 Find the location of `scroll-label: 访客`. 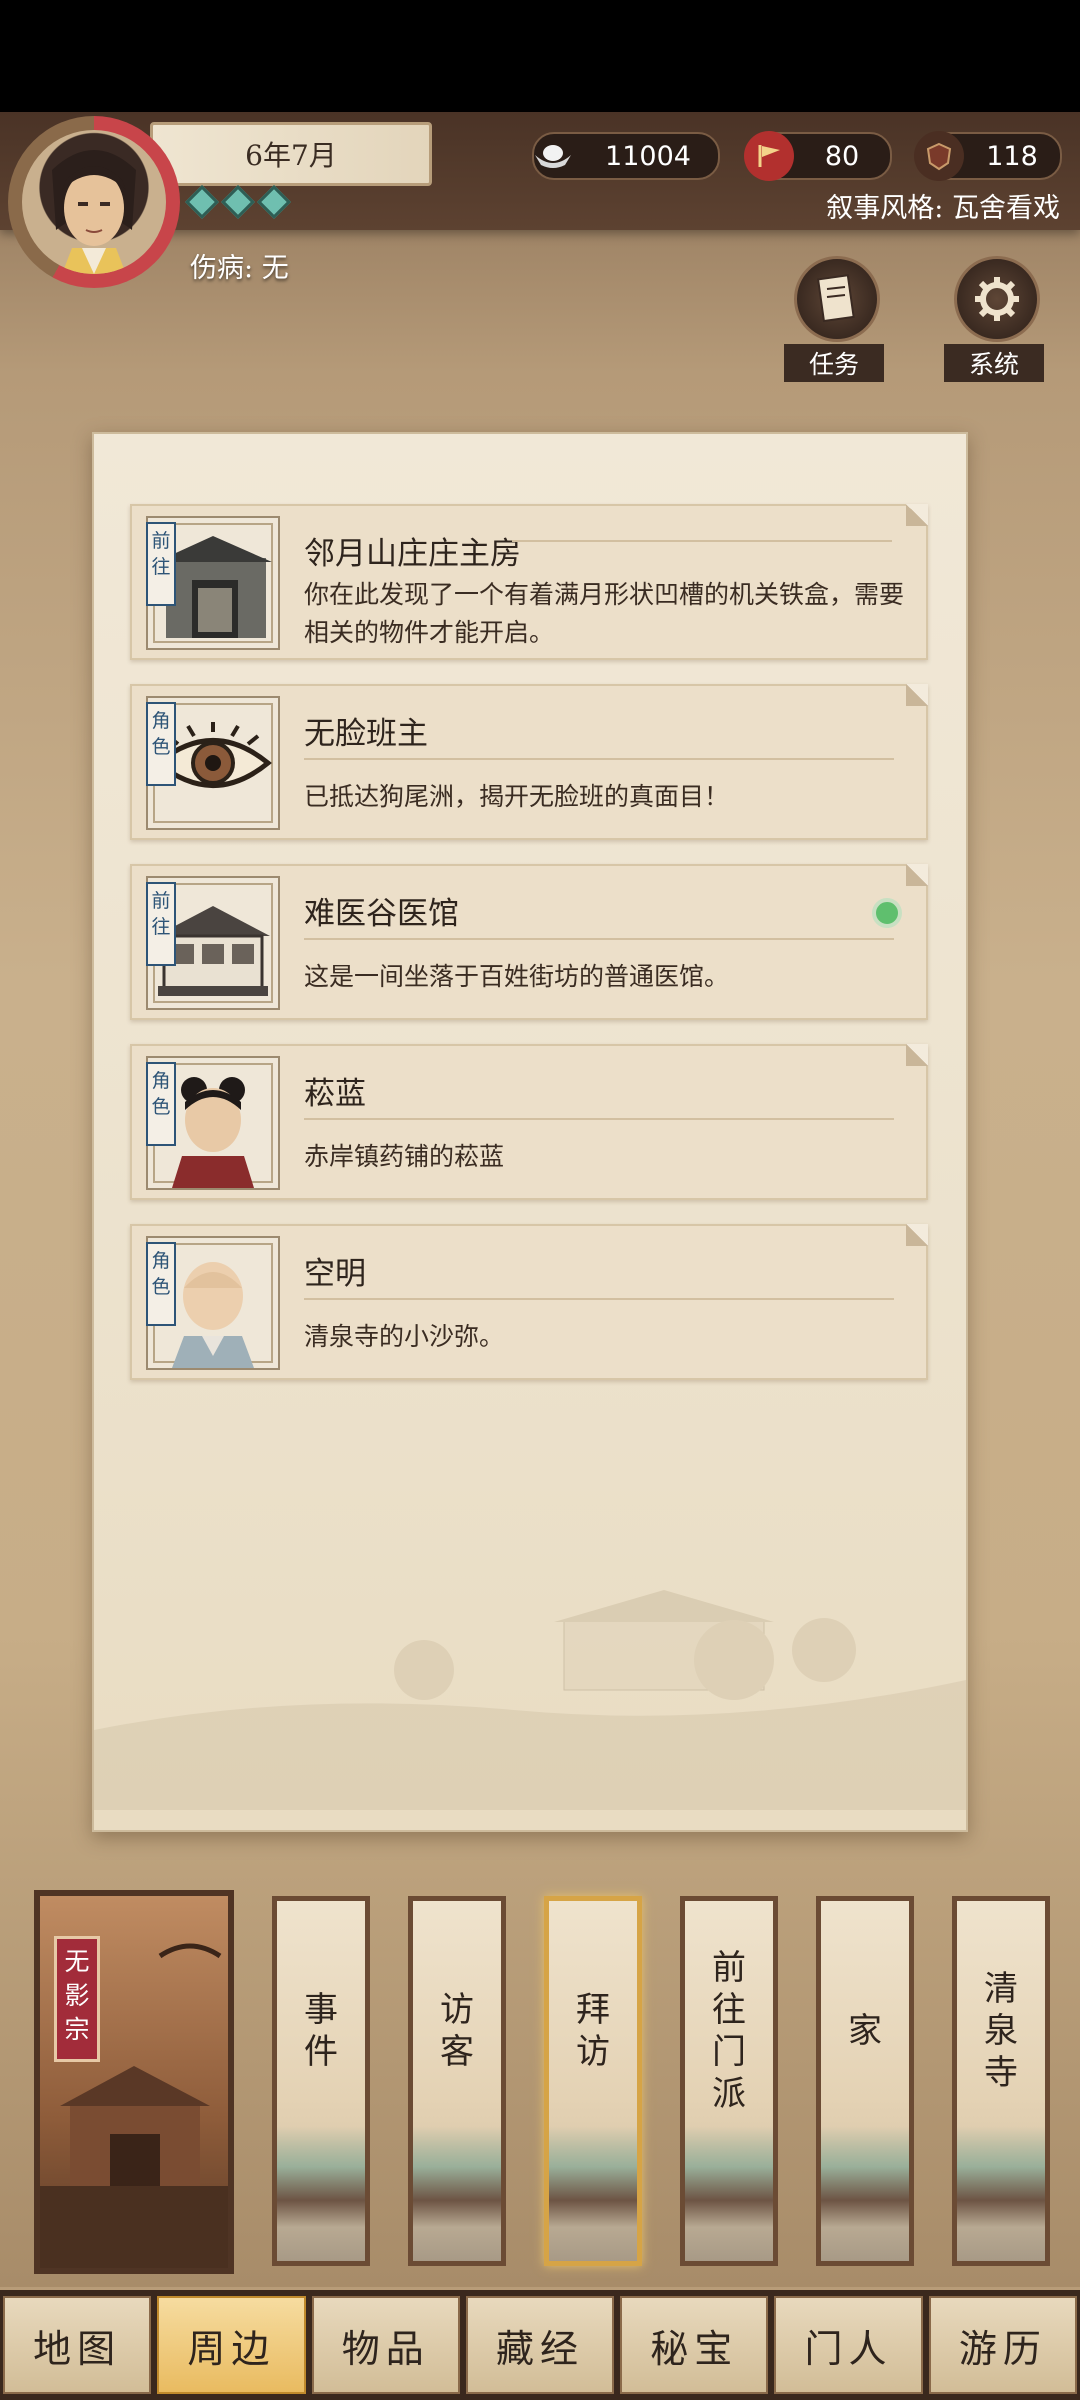

scroll-label: 访客 is located at coordinates (457, 2031).